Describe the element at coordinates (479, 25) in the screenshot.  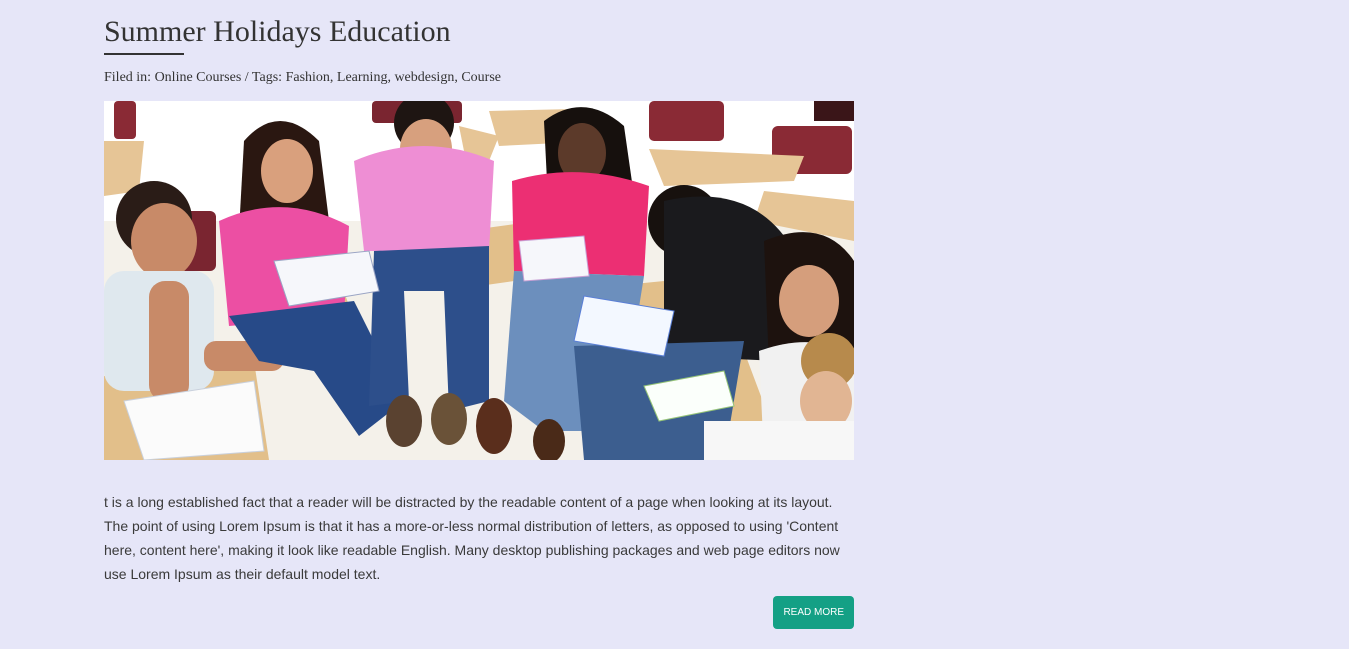
I see `post-title: Summer Holidays Education` at that location.